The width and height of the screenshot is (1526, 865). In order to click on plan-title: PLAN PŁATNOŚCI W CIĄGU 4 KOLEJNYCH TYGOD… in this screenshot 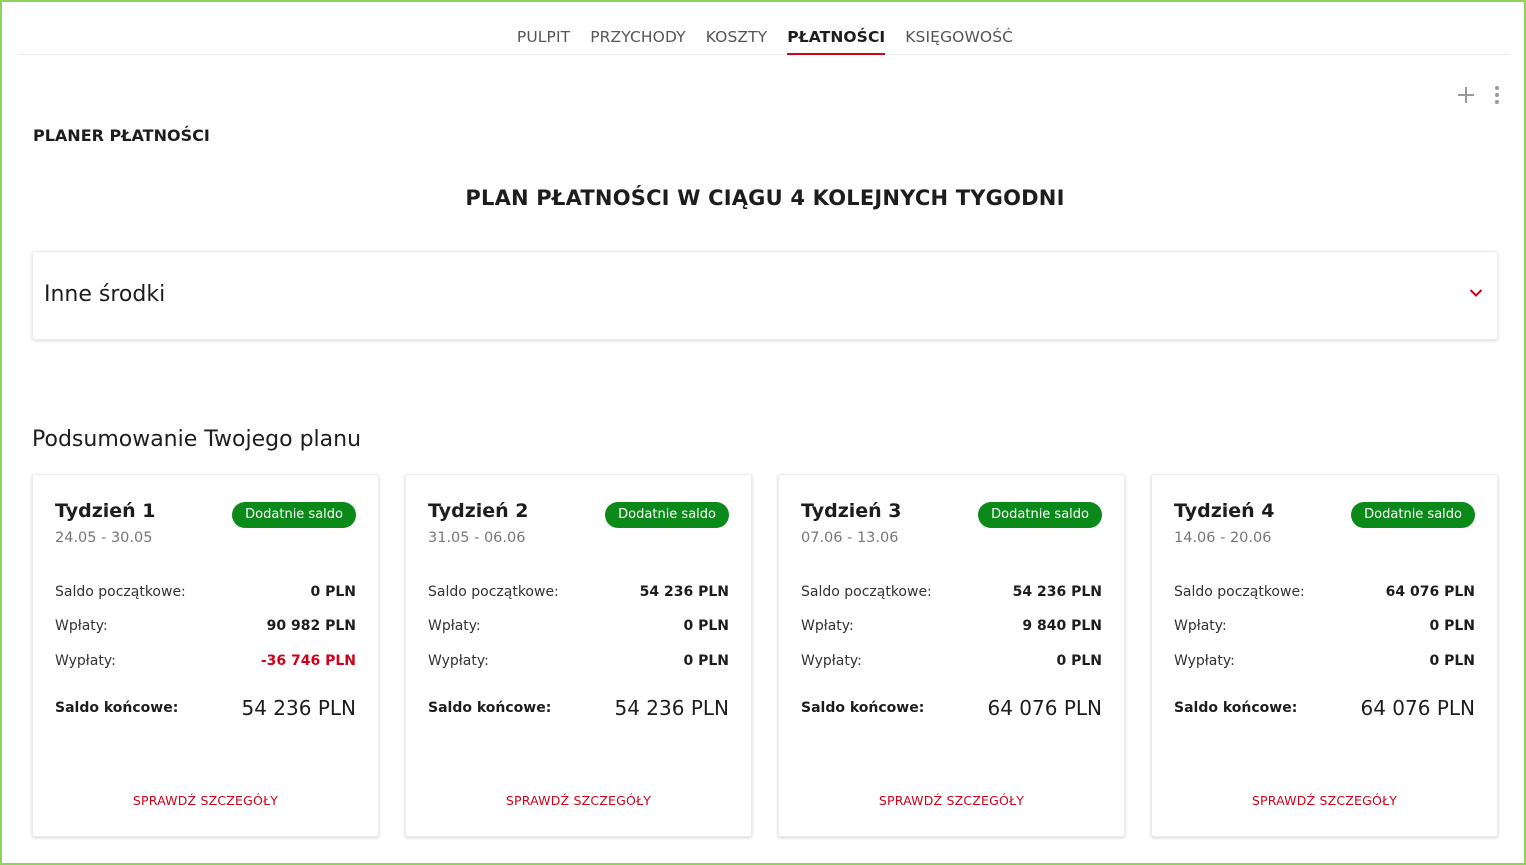, I will do `click(765, 198)`.